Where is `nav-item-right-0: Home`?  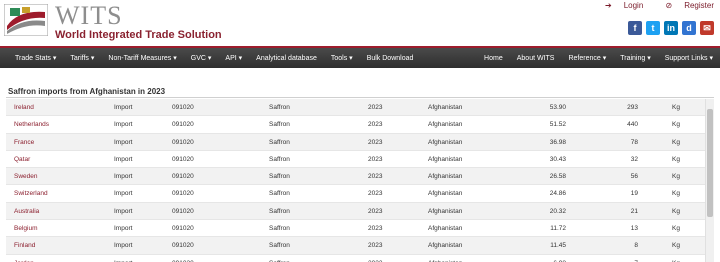
nav-item-right-0: Home is located at coordinates (493, 58).